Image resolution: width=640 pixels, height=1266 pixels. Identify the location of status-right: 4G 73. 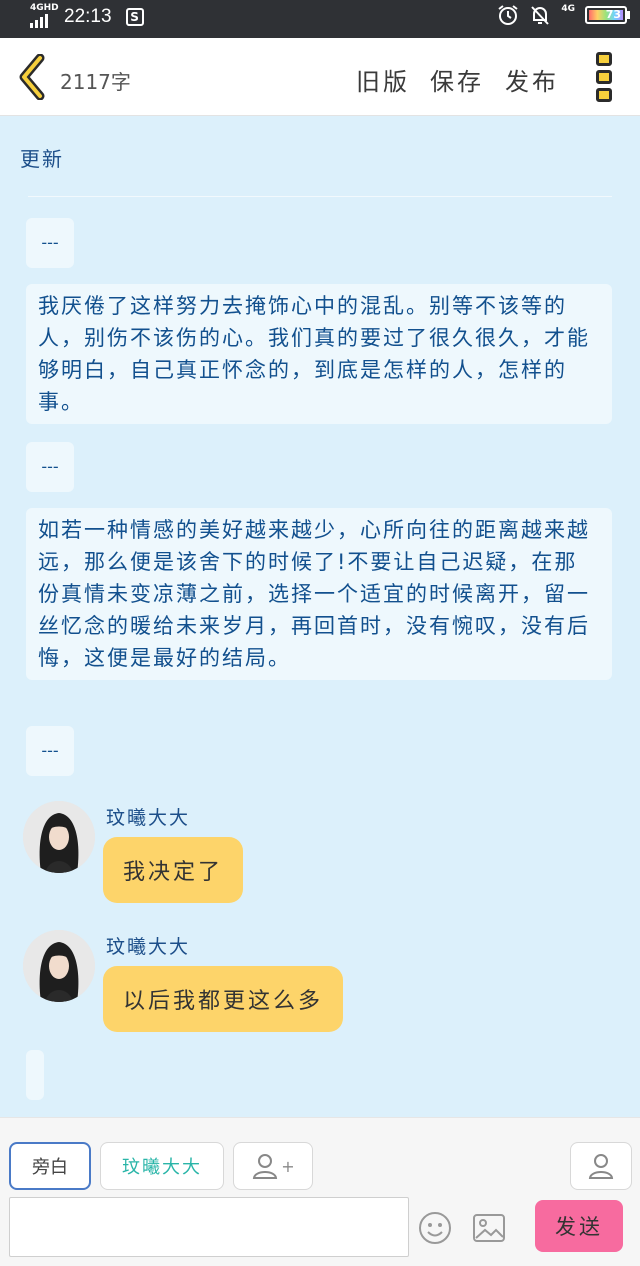
(563, 15).